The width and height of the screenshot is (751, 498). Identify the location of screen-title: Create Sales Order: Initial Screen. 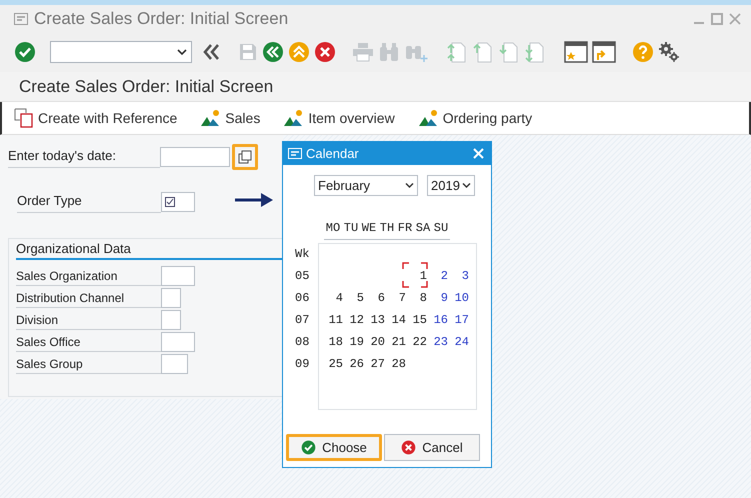
(146, 87).